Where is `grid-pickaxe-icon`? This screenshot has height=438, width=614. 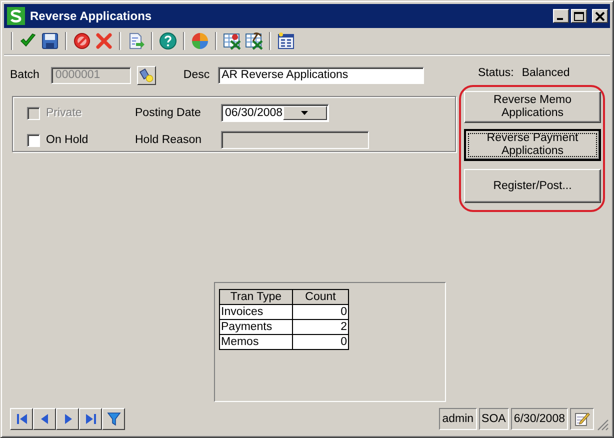 grid-pickaxe-icon is located at coordinates (254, 41).